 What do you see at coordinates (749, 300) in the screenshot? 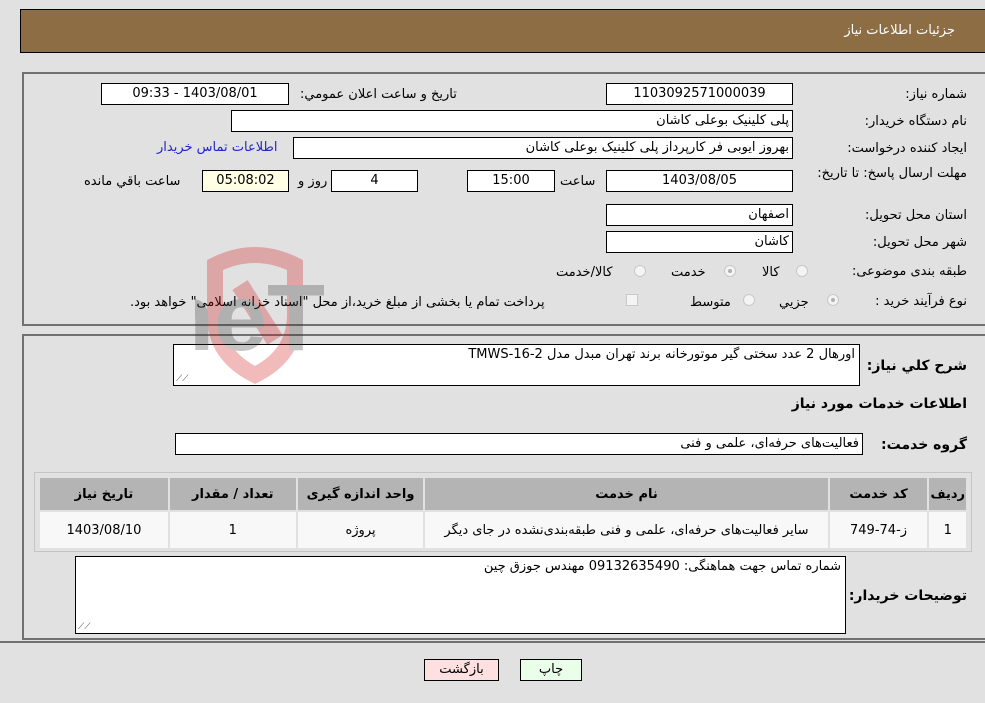
I see `purchase-type-radio-medium` at bounding box center [749, 300].